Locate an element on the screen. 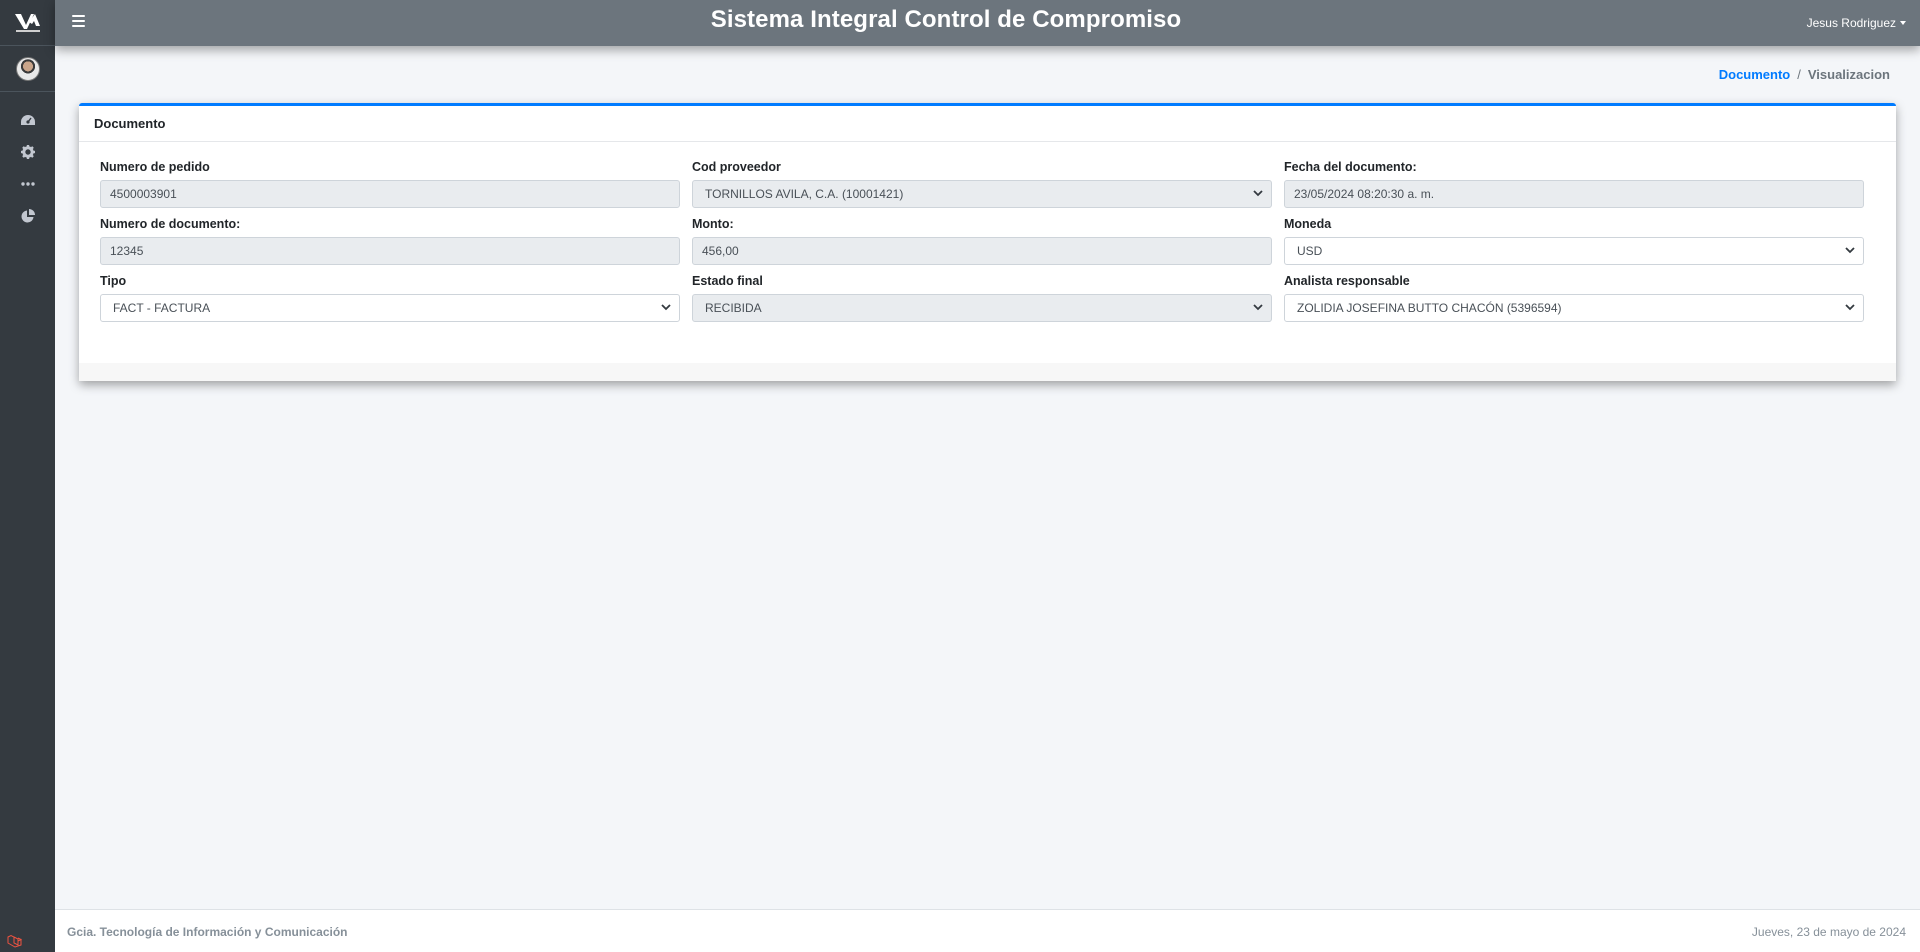 The width and height of the screenshot is (1920, 952). analista-select: ZOLIDIA JOSEFINA BUTTO CHACÓN (5396594) is located at coordinates (1574, 308).